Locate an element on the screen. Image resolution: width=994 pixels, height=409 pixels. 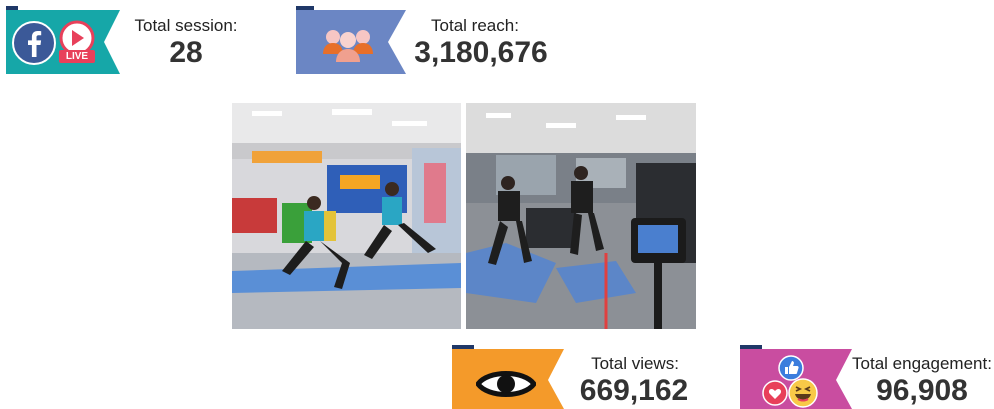
haha-icon is located at coordinates (803, 393).